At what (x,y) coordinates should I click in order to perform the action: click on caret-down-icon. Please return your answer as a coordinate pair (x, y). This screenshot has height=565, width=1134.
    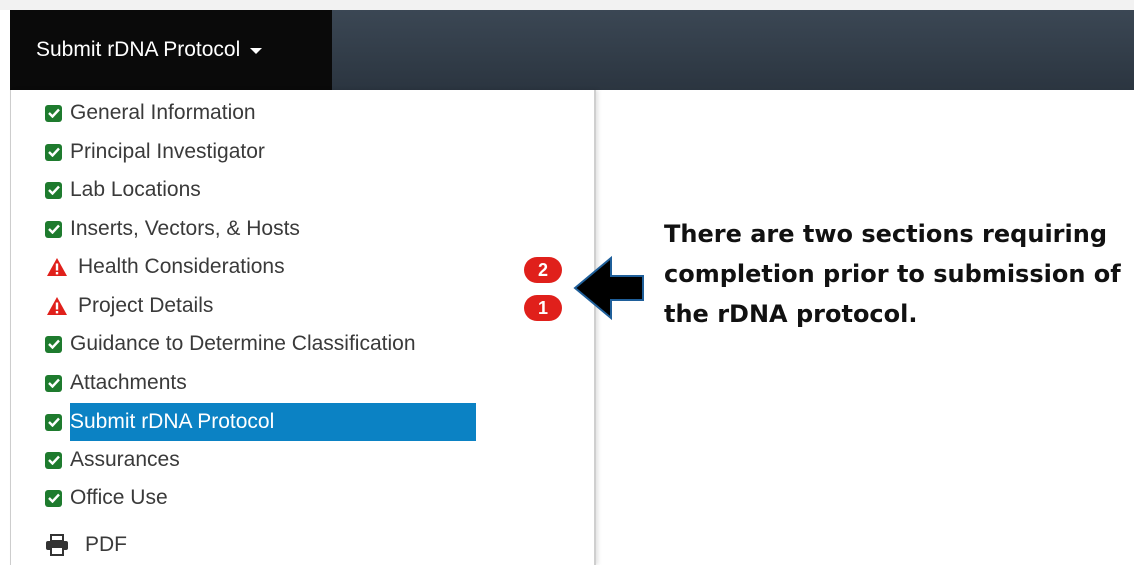
    Looking at the image, I should click on (256, 51).